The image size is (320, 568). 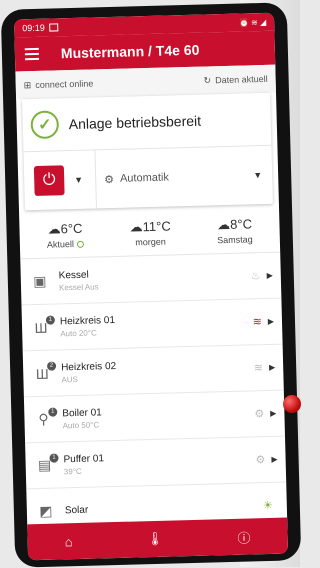 What do you see at coordinates (46, 510) in the screenshot?
I see `solar-panel-icon: ◩` at bounding box center [46, 510].